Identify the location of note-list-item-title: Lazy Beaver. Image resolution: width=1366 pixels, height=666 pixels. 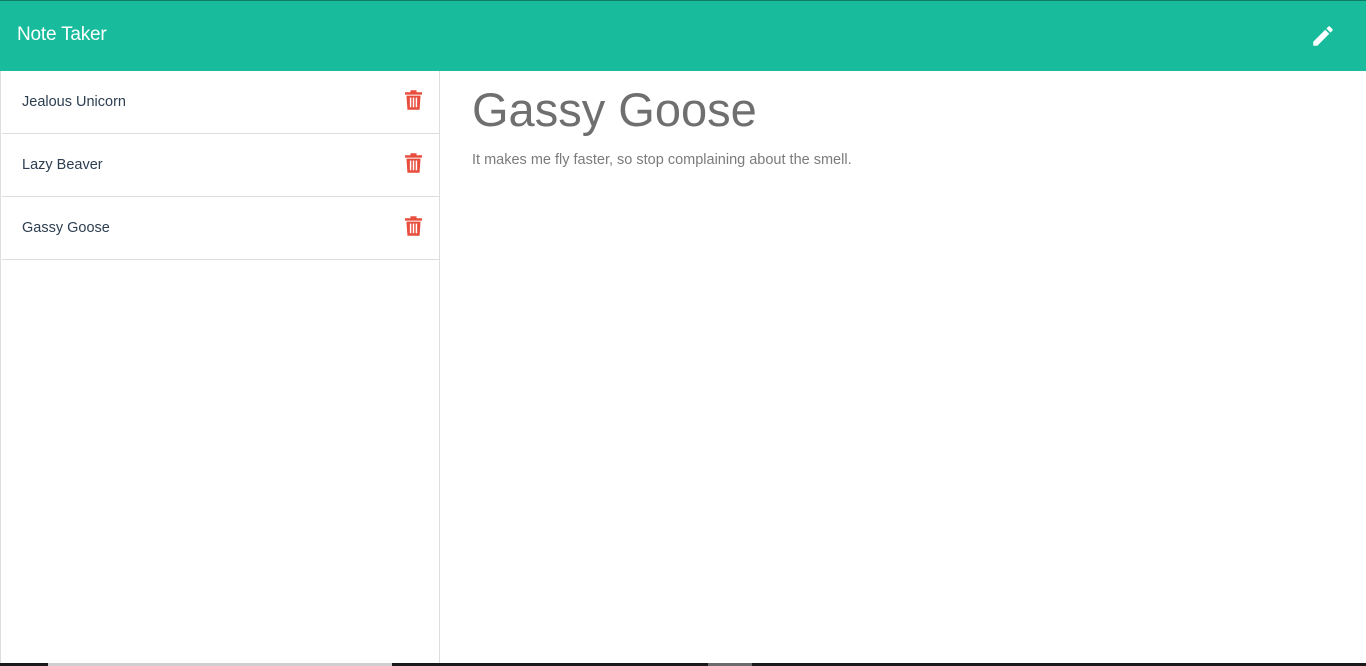
(62, 165).